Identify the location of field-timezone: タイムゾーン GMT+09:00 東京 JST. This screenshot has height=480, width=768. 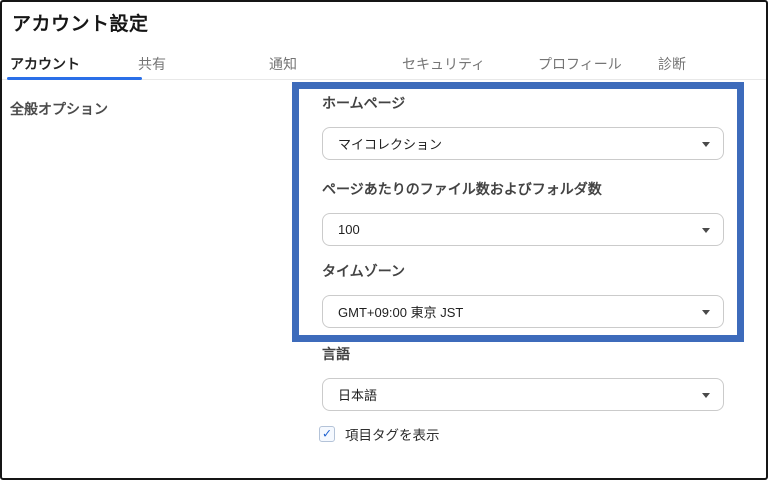
(523, 295).